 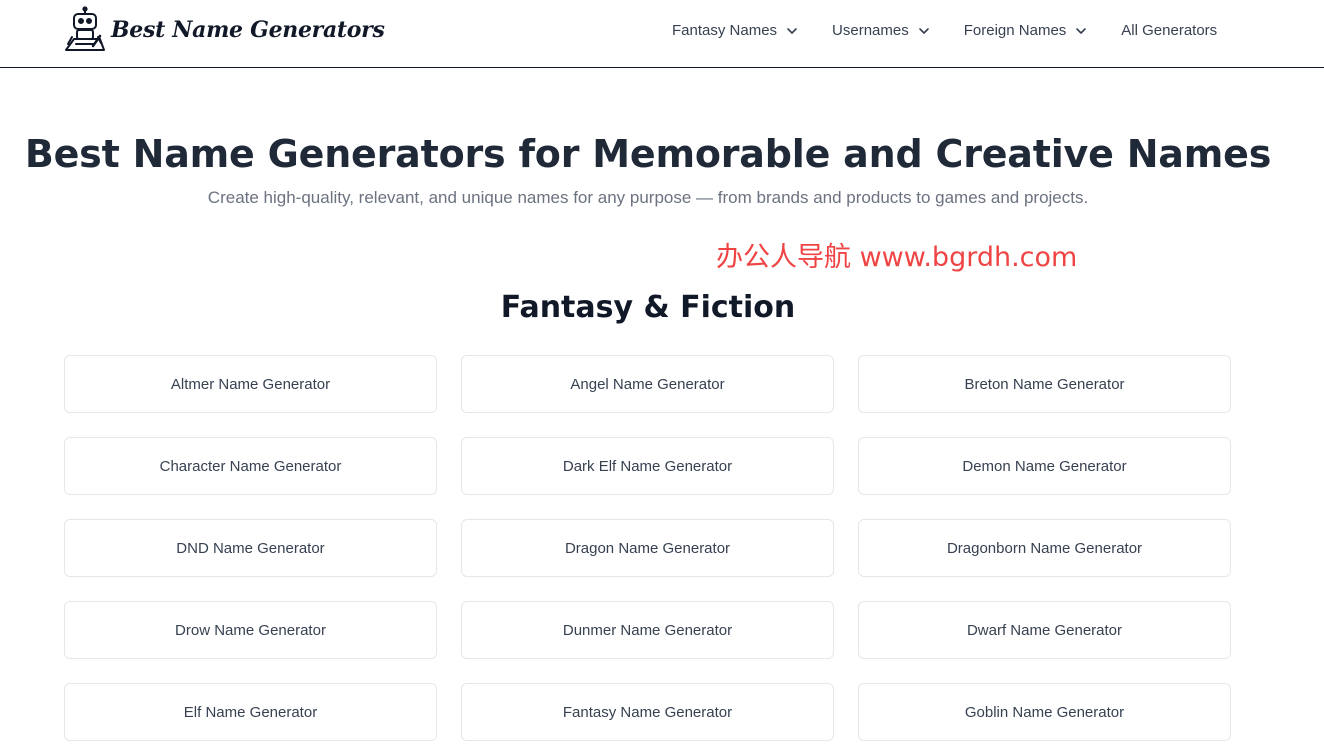 I want to click on generator-card-breton: Breton Name Generator, so click(x=1044, y=384).